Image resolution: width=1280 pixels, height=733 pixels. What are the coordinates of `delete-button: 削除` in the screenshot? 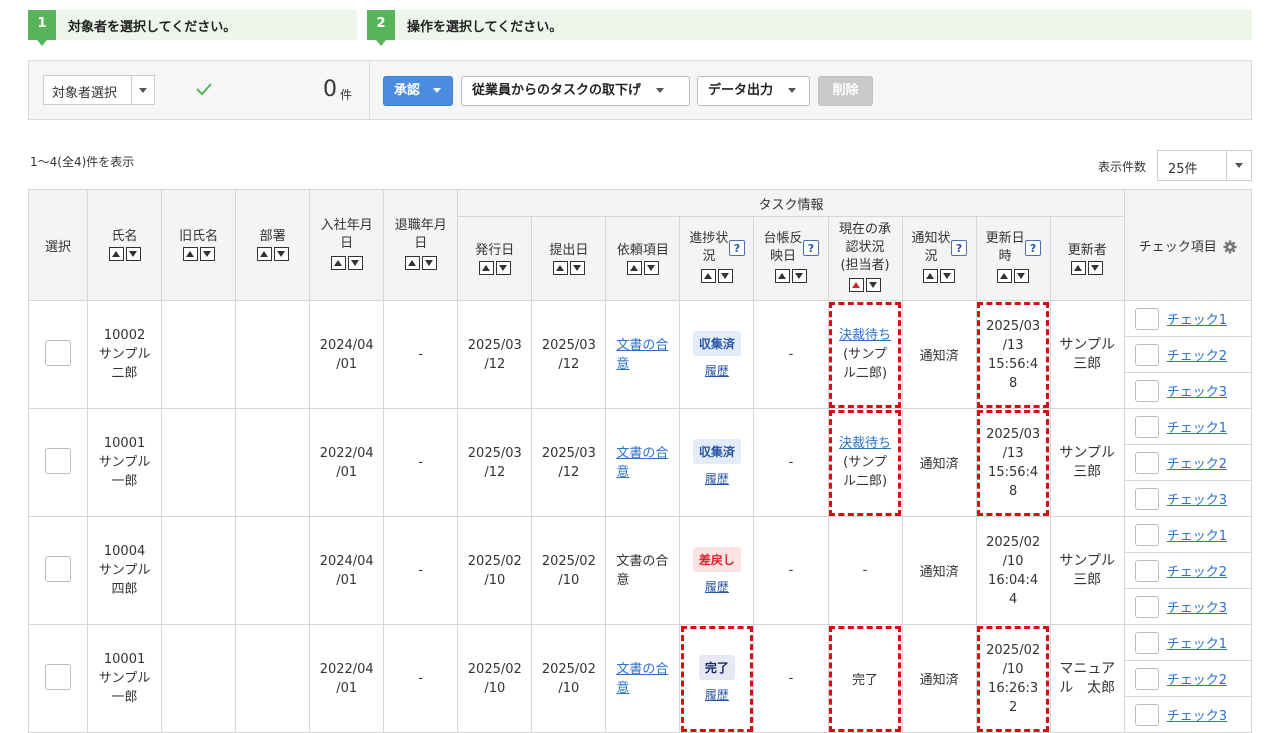 It's located at (845, 91).